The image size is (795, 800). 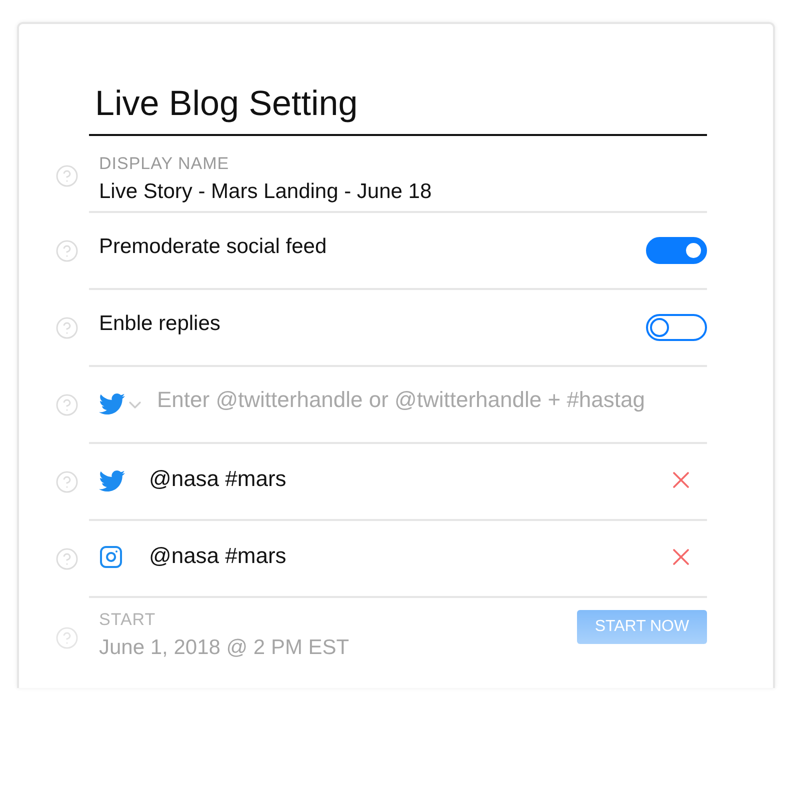 What do you see at coordinates (160, 324) in the screenshot?
I see `setting-label: Enble replies` at bounding box center [160, 324].